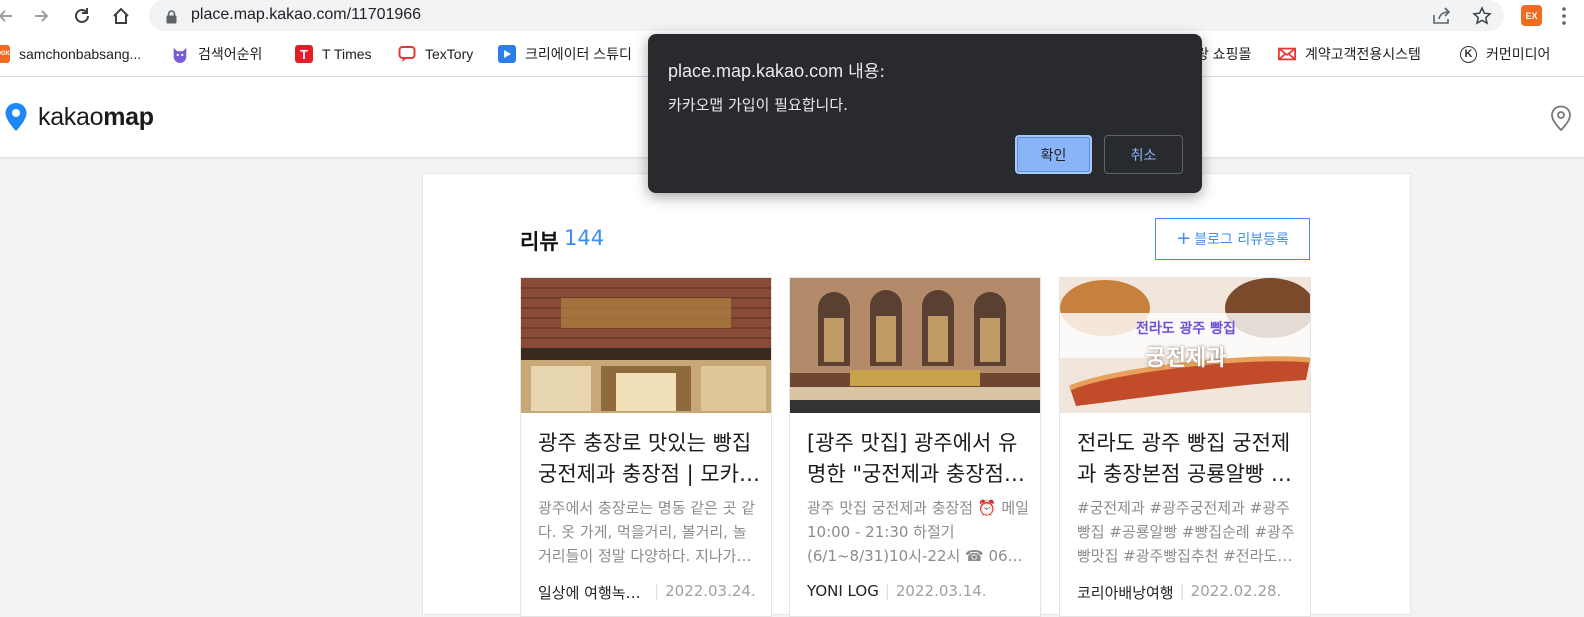 The height and width of the screenshot is (617, 1584). Describe the element at coordinates (1125, 592) in the screenshot. I see `review-author: 코리아배낭여행` at that location.